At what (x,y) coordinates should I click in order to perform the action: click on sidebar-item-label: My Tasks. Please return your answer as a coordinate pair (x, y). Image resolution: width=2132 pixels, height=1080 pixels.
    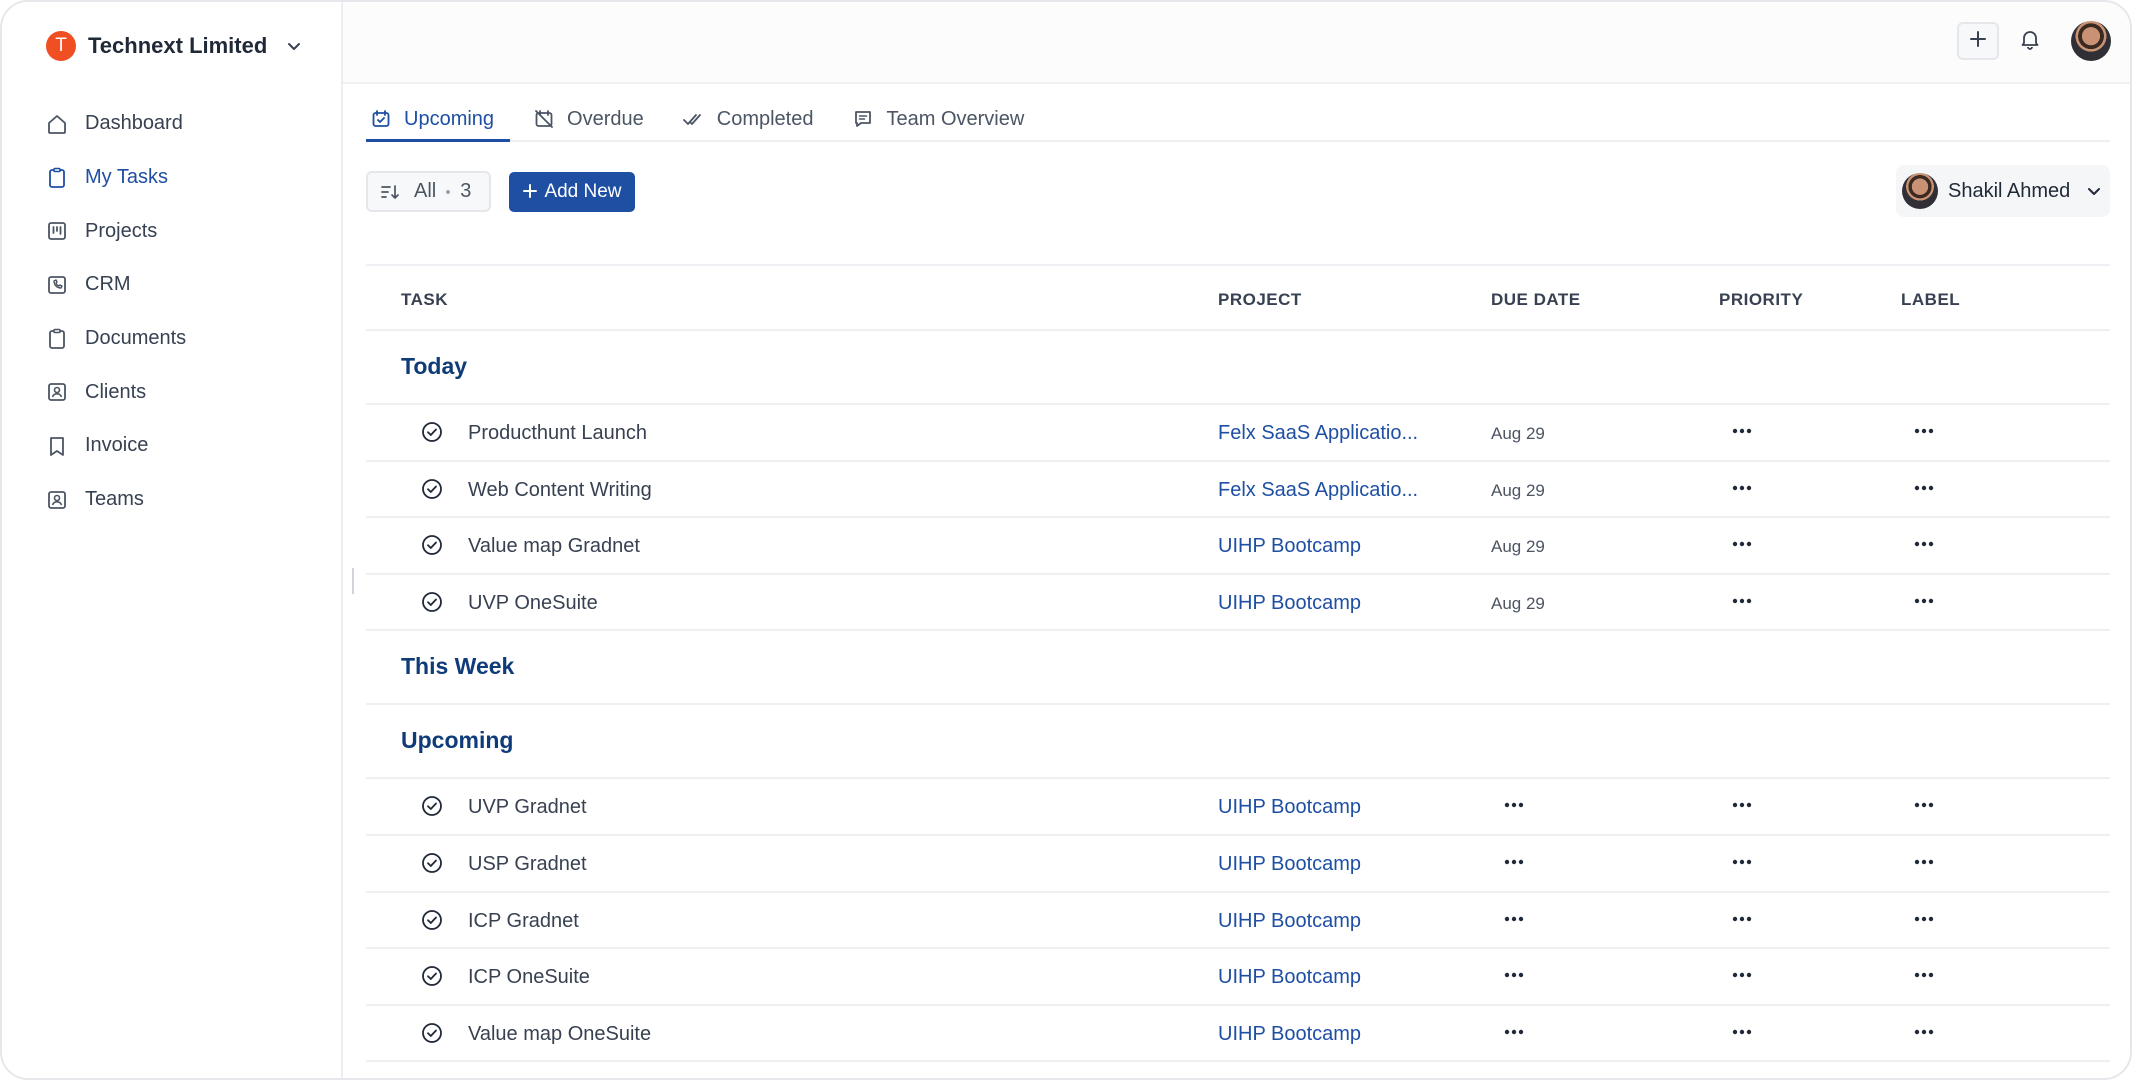
    Looking at the image, I should click on (126, 177).